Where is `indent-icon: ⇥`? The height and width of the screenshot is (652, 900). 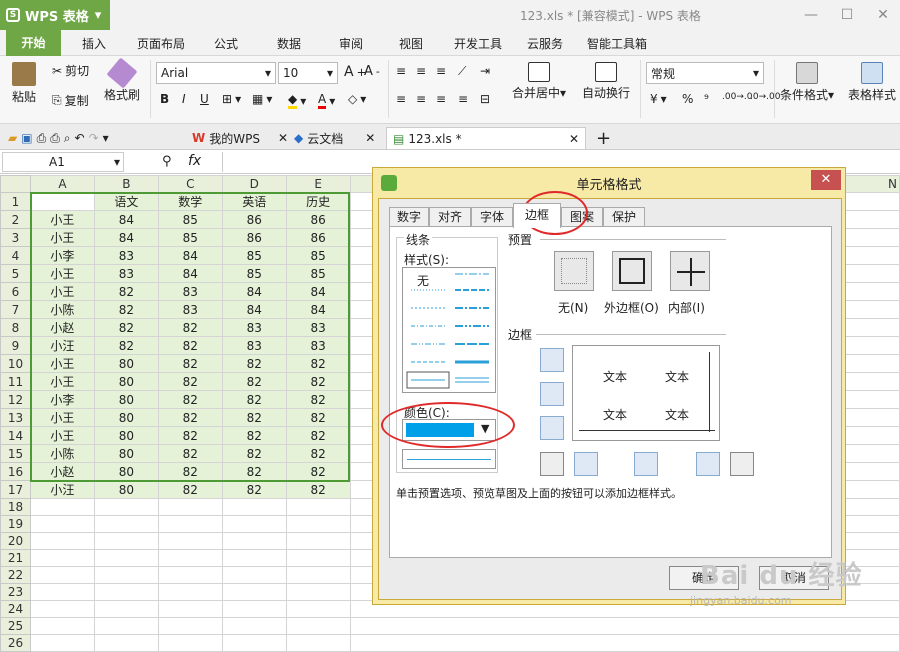
indent-icon: ⇥ is located at coordinates (485, 71).